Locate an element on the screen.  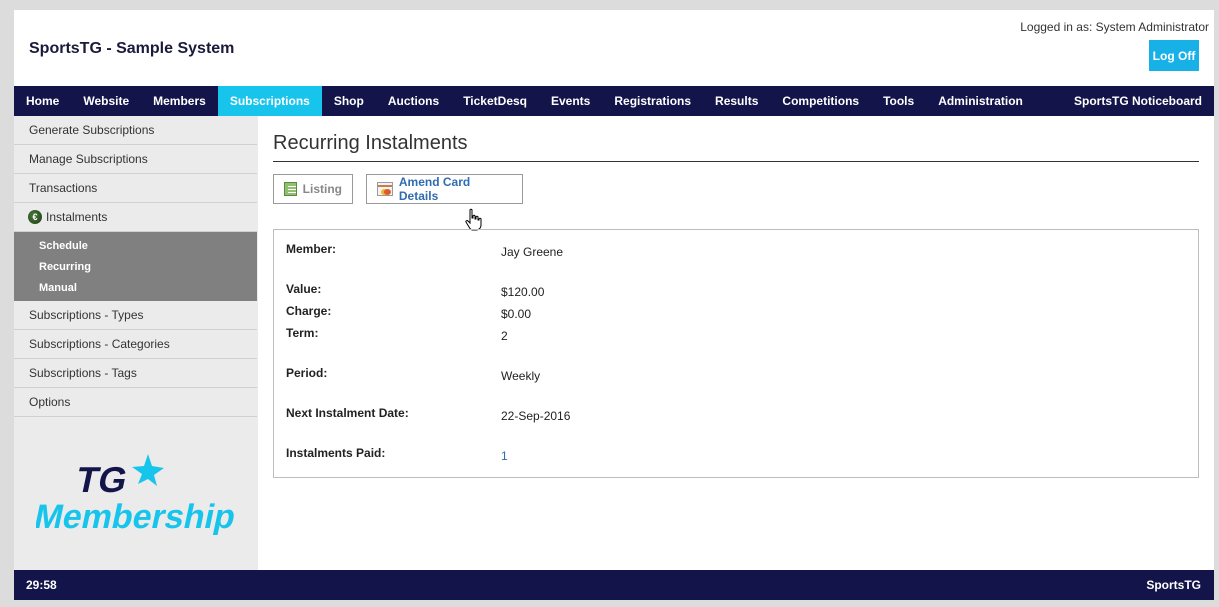
nav-members: Members is located at coordinates (179, 101).